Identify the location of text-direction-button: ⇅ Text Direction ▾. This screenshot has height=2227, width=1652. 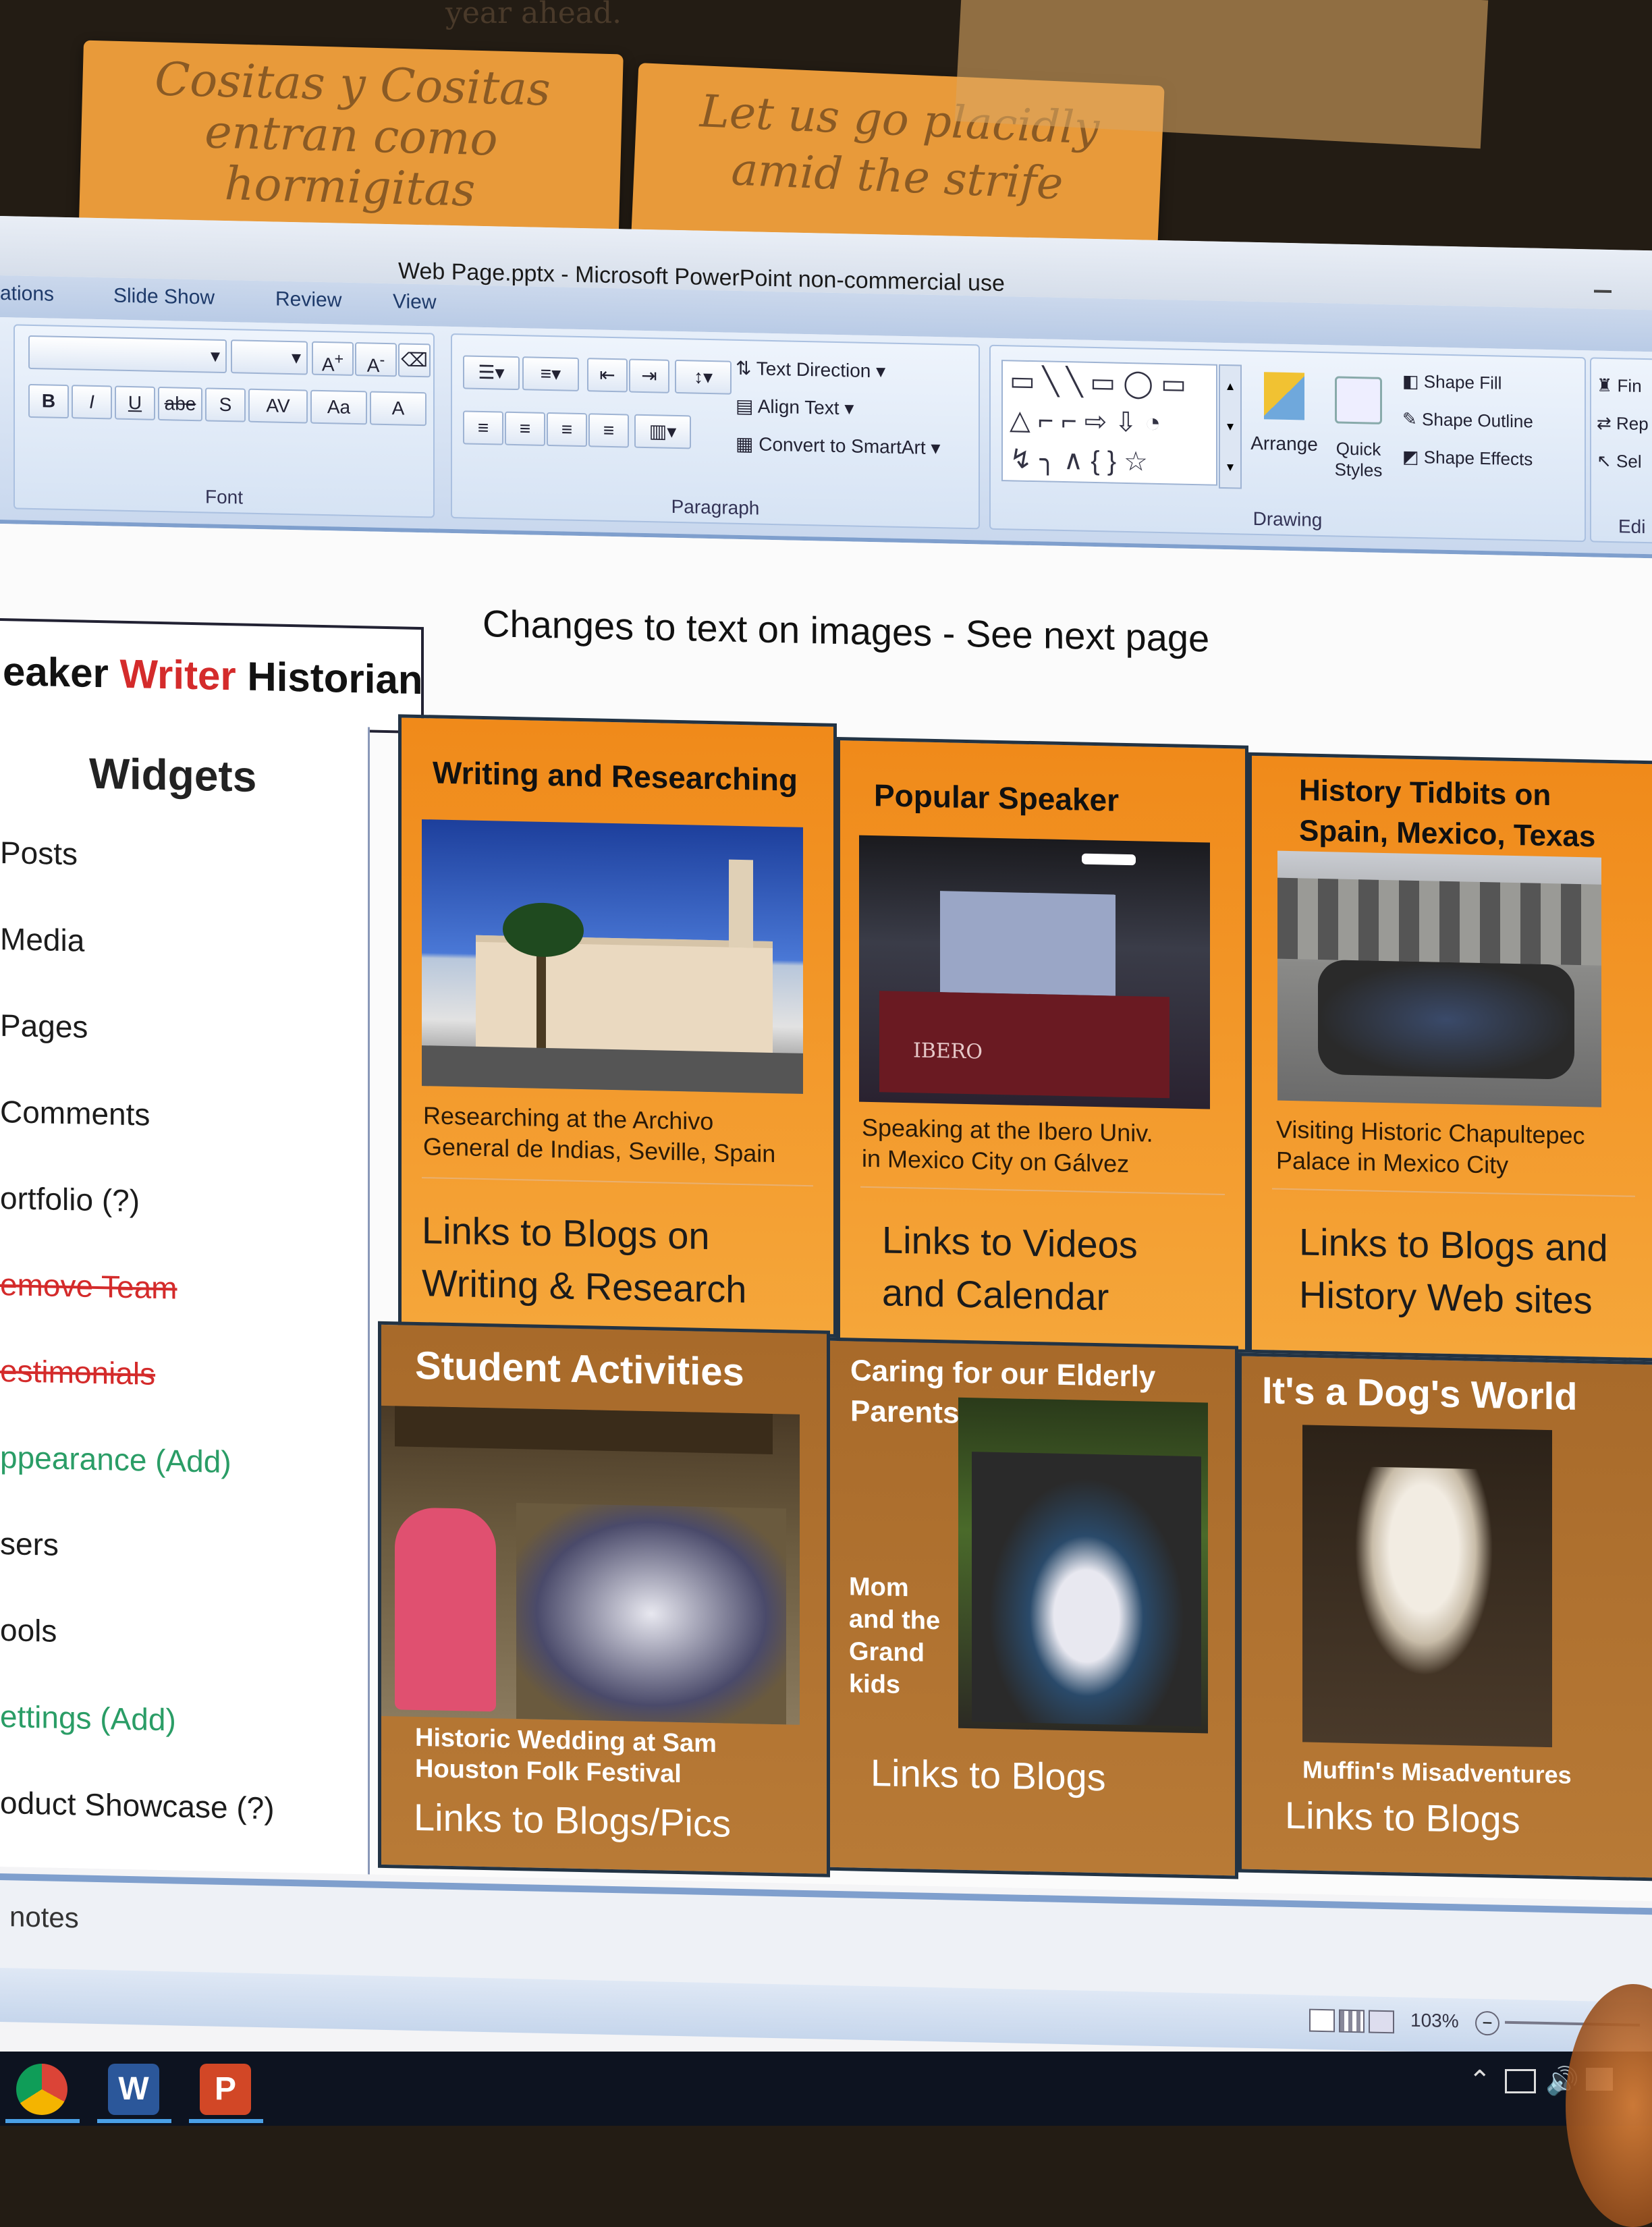
(810, 370).